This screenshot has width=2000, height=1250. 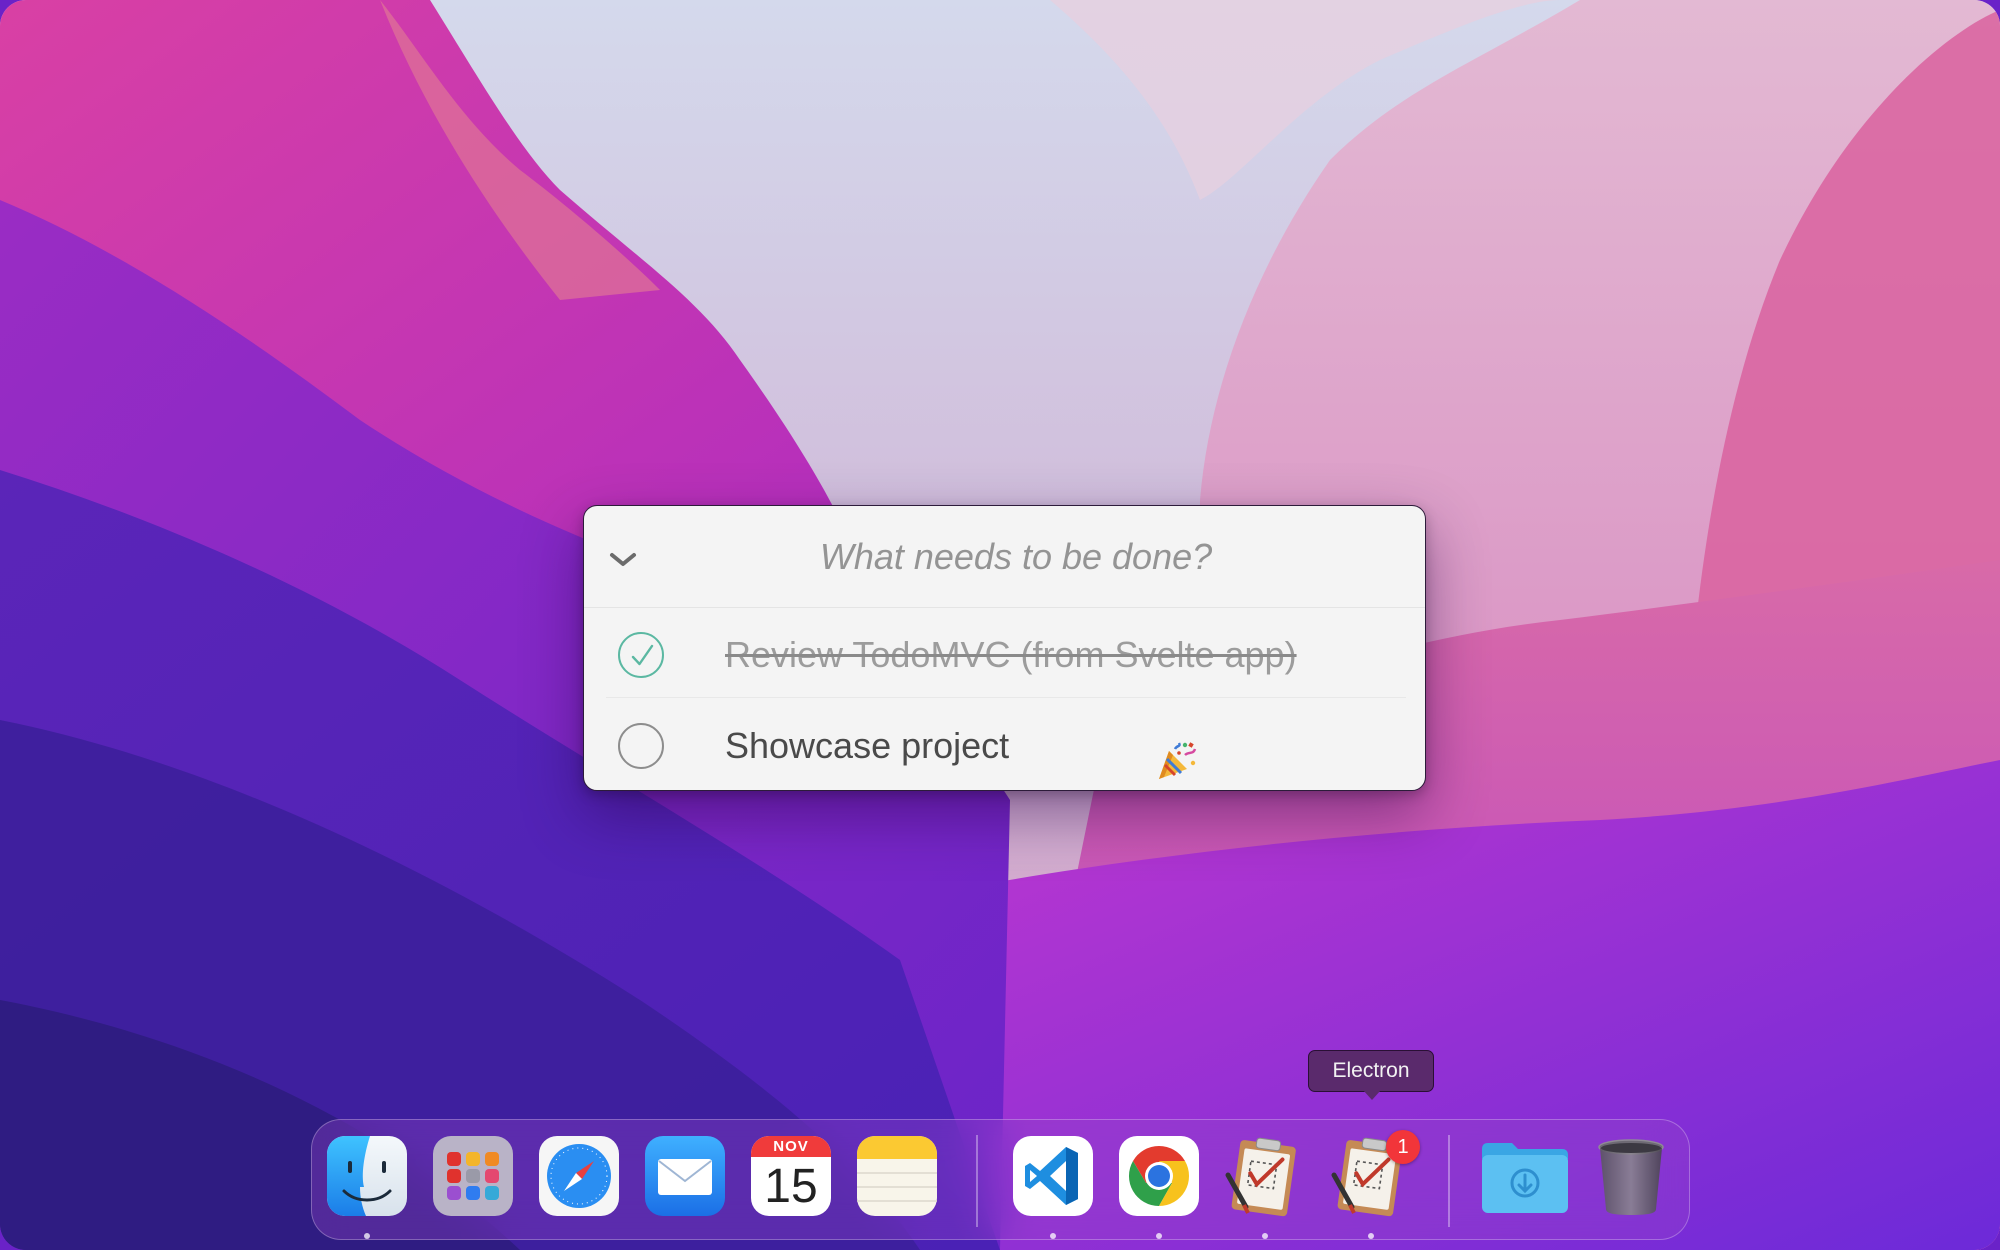 I want to click on checkmark-icon, so click(x=642, y=655).